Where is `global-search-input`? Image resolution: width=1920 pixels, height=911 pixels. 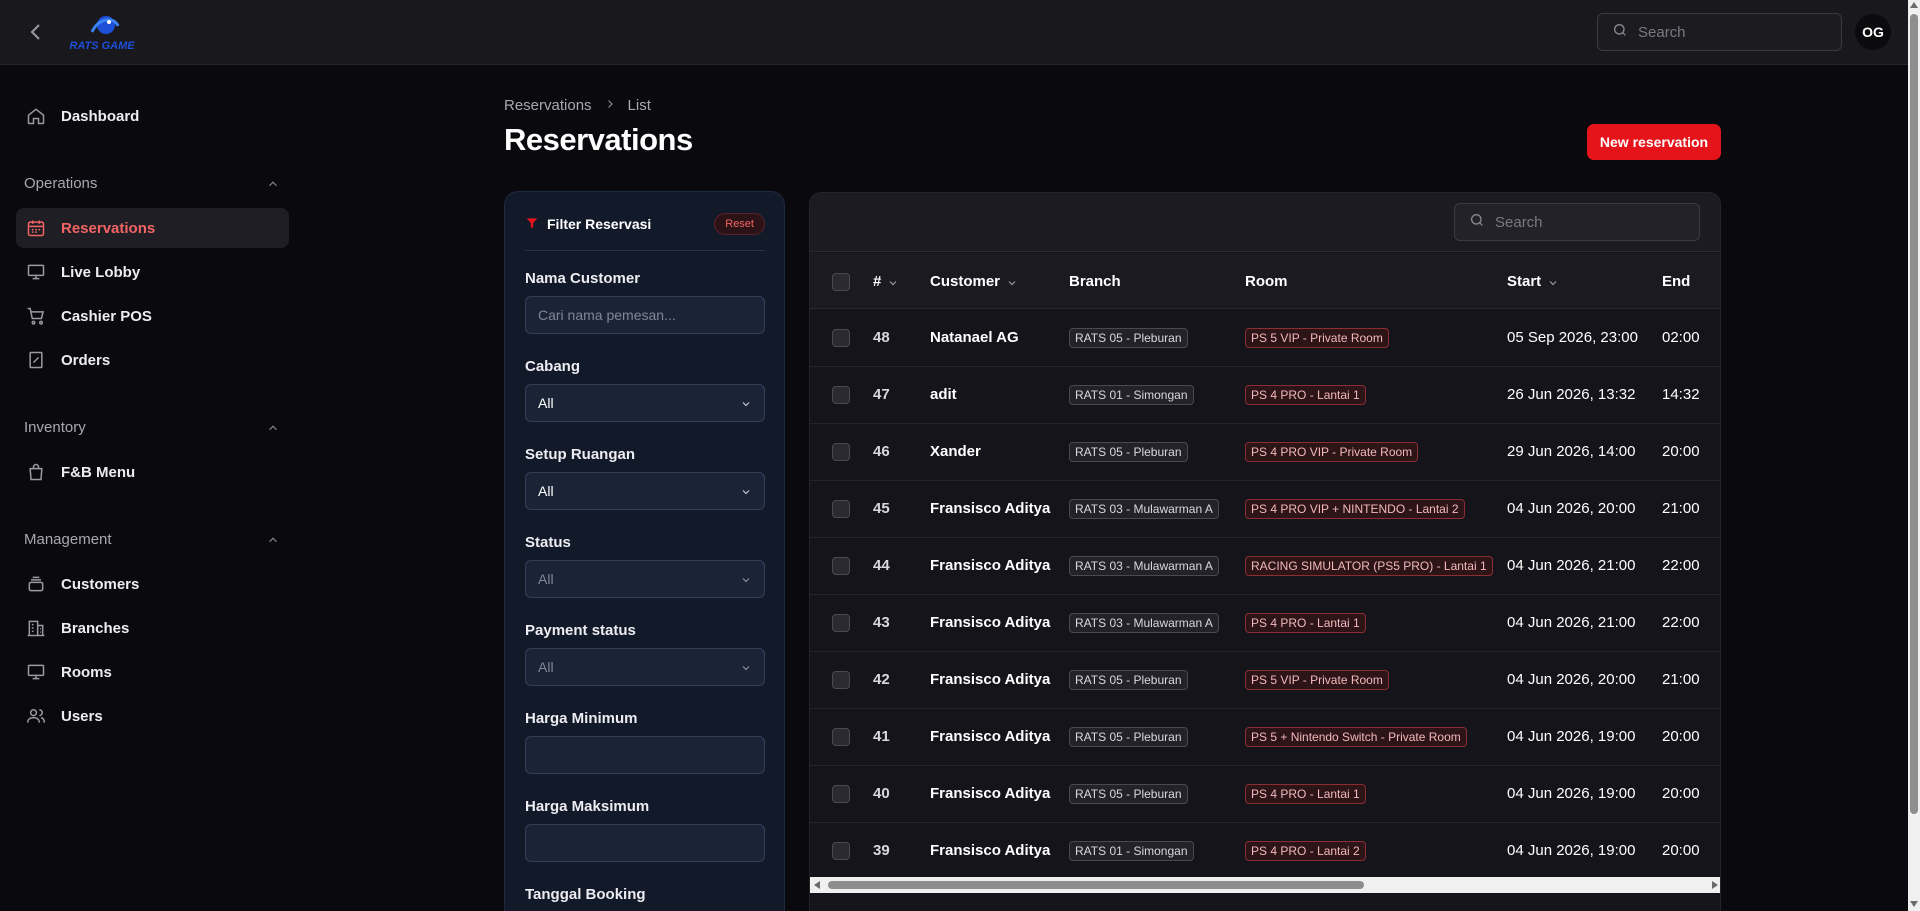
global-search-input is located at coordinates (1728, 32).